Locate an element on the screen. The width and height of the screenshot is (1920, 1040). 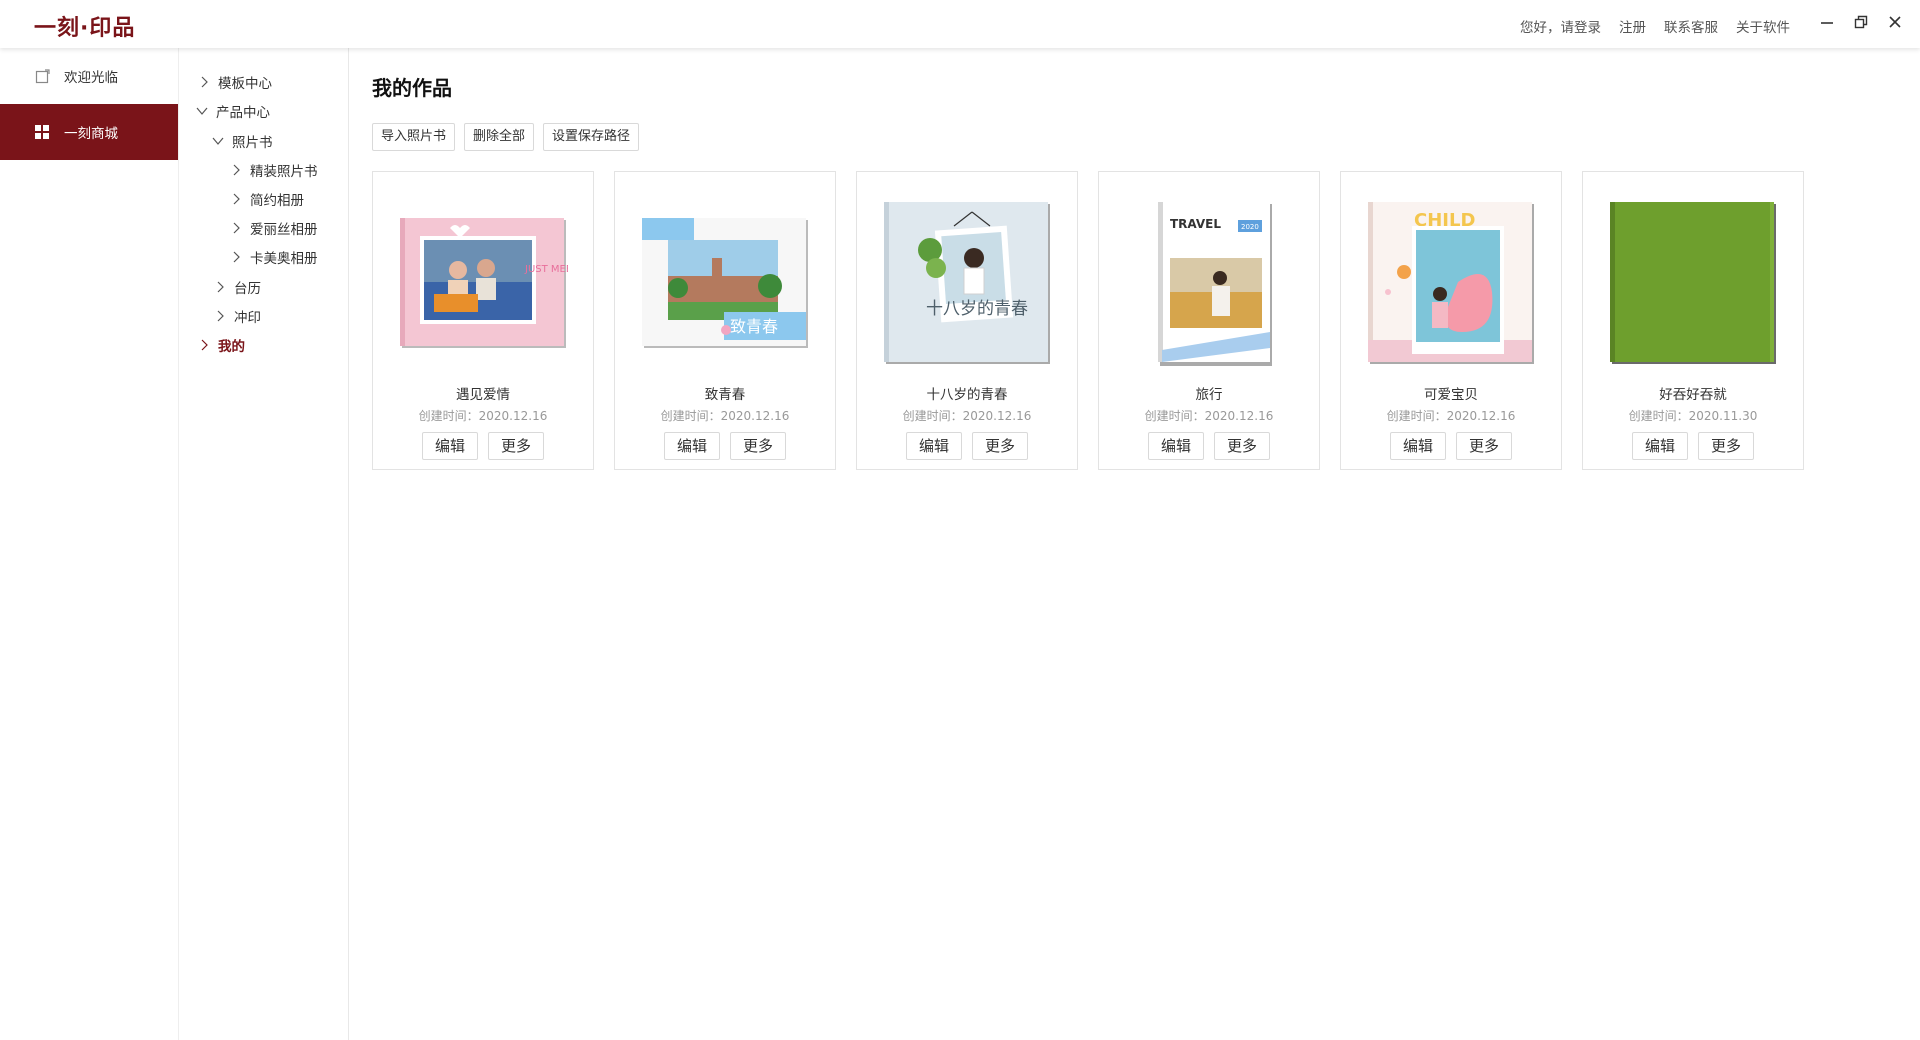
tree-node-label: 简约相册 is located at coordinates (277, 201).